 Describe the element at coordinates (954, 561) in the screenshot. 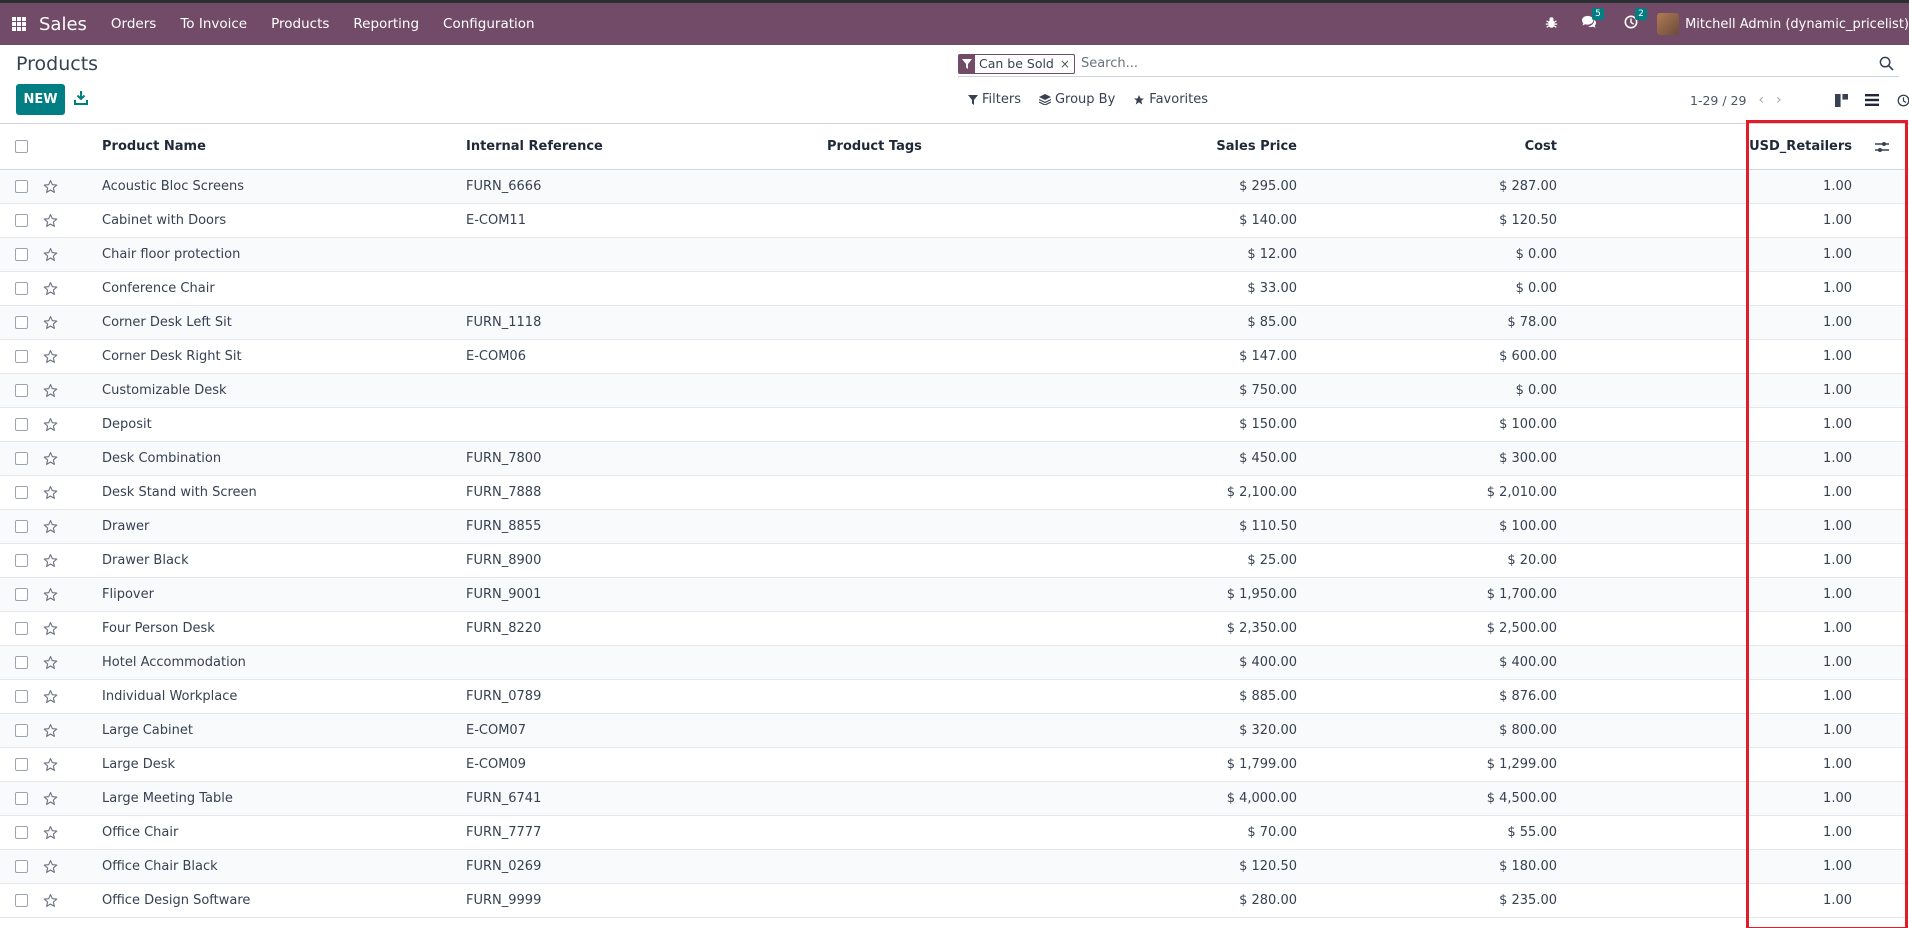

I see `table-row: Drawer Black FURN_8900 $ 25.00 $ 20.00 1.00` at that location.